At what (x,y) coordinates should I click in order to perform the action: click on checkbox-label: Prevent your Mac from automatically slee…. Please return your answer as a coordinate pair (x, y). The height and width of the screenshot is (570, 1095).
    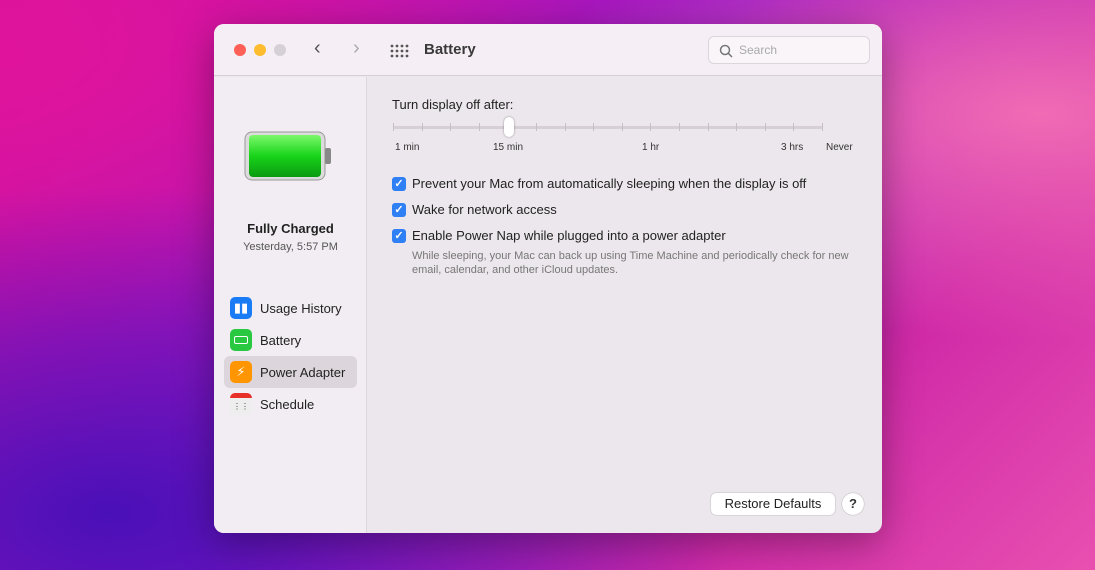
    Looking at the image, I should click on (609, 183).